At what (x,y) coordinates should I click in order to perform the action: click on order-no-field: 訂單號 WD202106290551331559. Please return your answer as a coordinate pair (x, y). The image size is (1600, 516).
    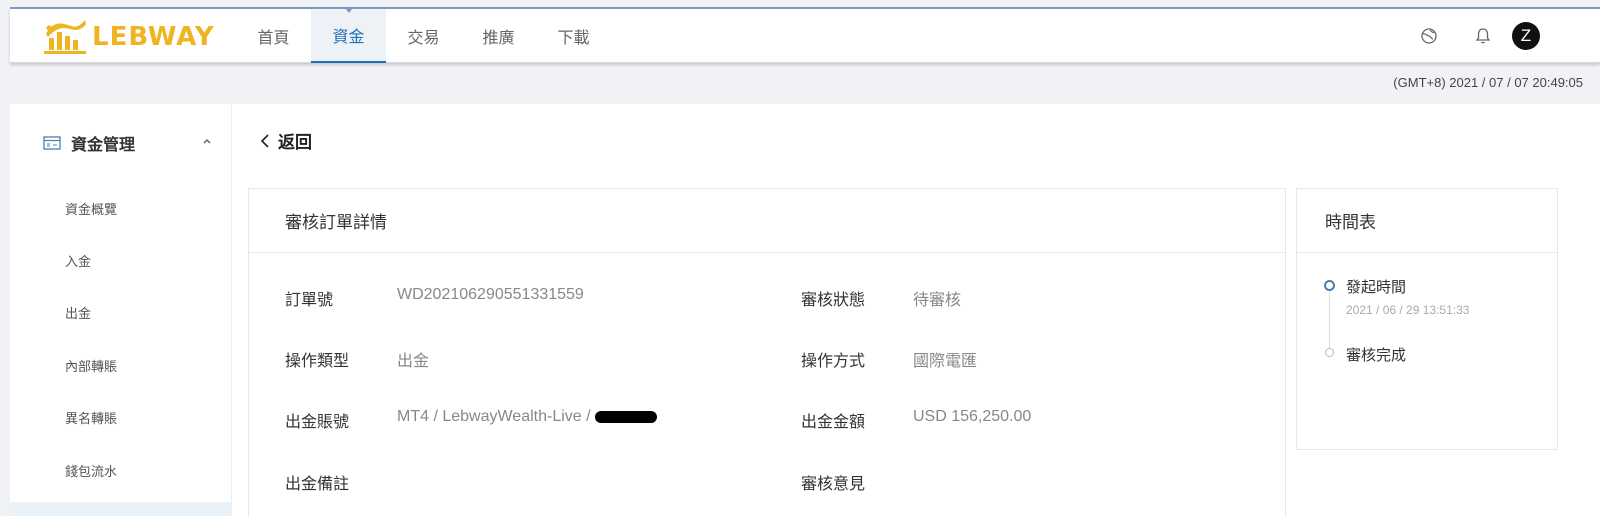
    Looking at the image, I should click on (434, 298).